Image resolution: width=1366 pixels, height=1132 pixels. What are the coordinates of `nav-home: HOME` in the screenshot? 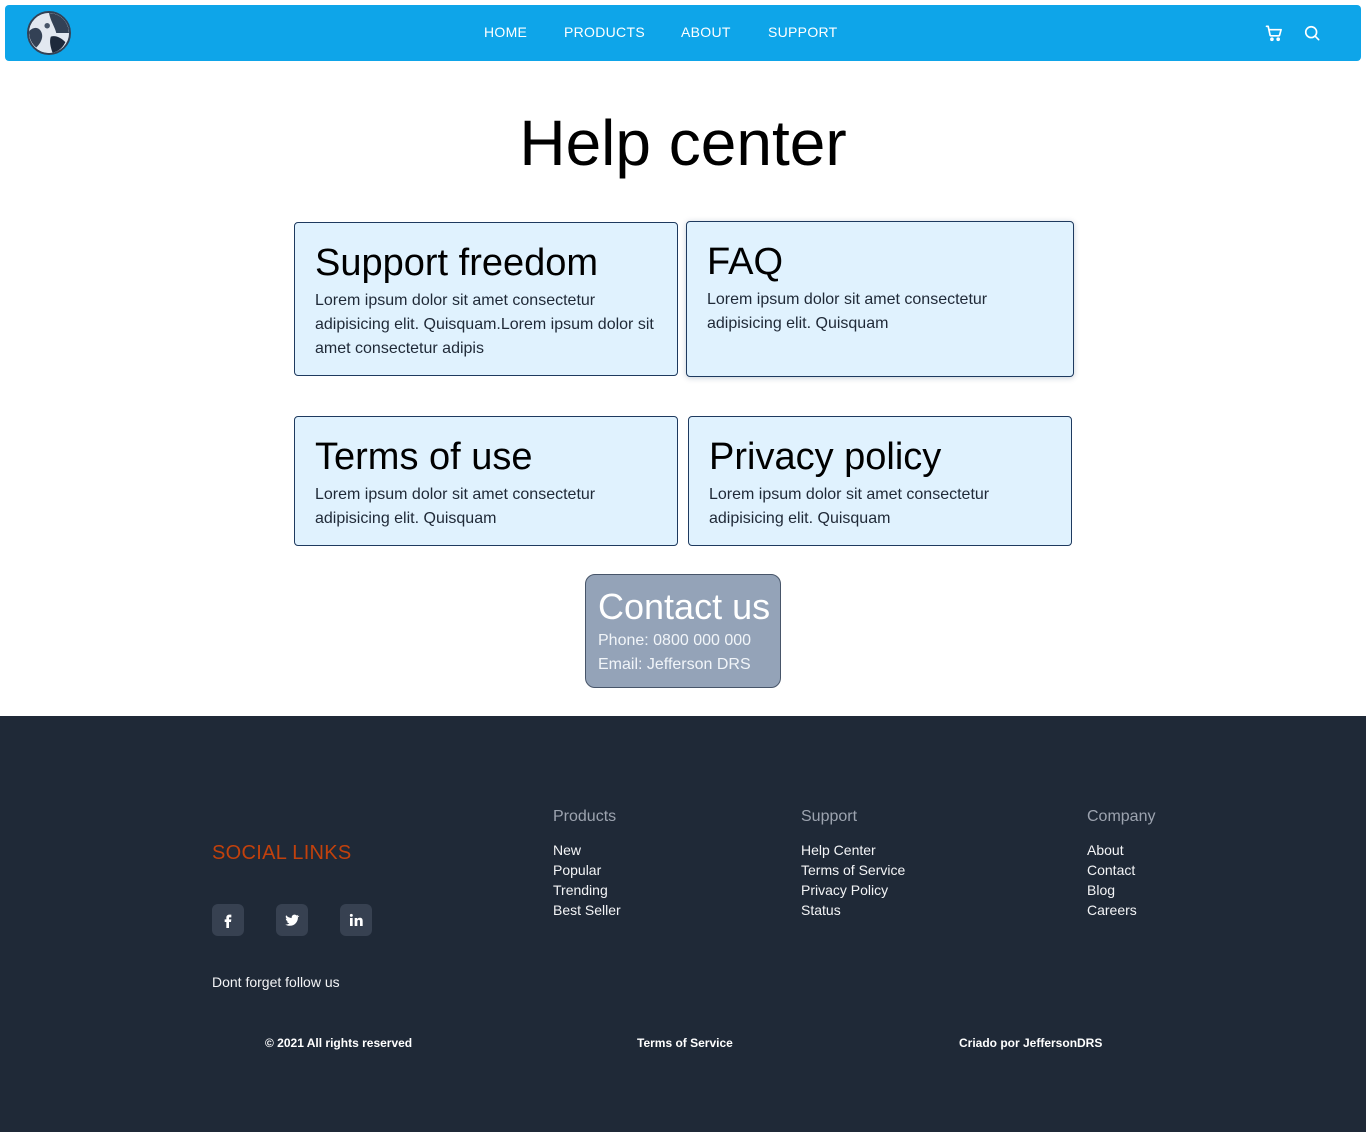 It's located at (505, 33).